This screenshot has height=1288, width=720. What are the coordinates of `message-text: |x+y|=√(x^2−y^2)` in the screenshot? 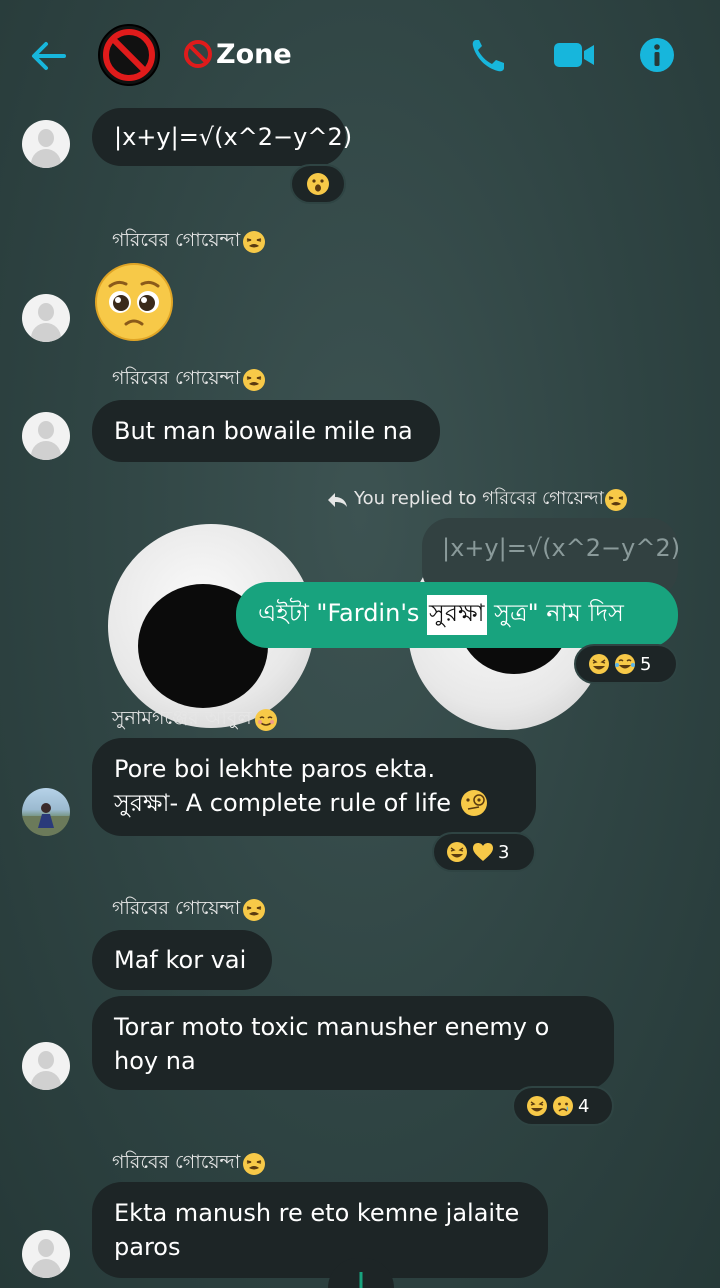 It's located at (233, 137).